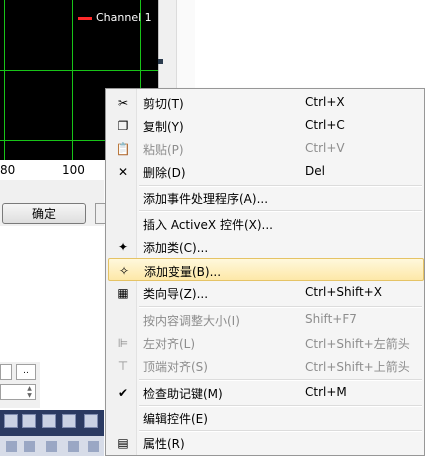 This screenshot has height=456, width=425. Describe the element at coordinates (123, 103) in the screenshot. I see `scissors-icon: ✂` at that location.